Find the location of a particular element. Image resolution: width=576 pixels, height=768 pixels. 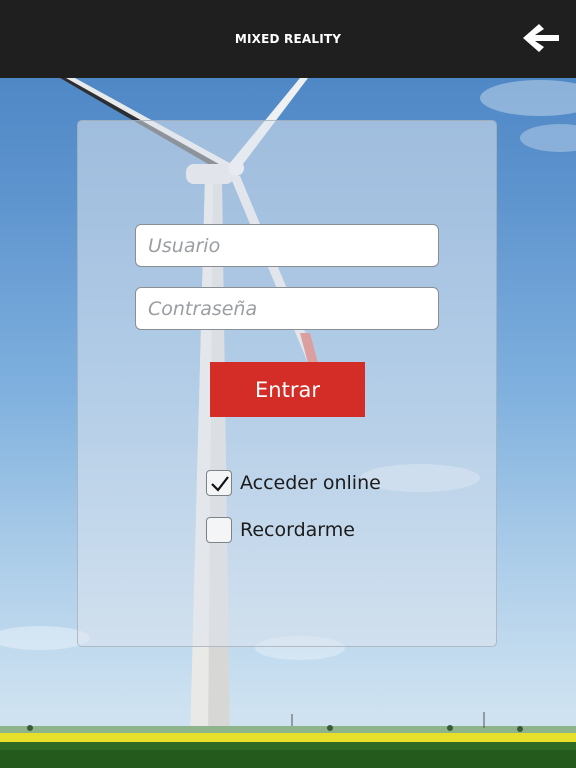

app-title: MIXED REALITY is located at coordinates (288, 39).